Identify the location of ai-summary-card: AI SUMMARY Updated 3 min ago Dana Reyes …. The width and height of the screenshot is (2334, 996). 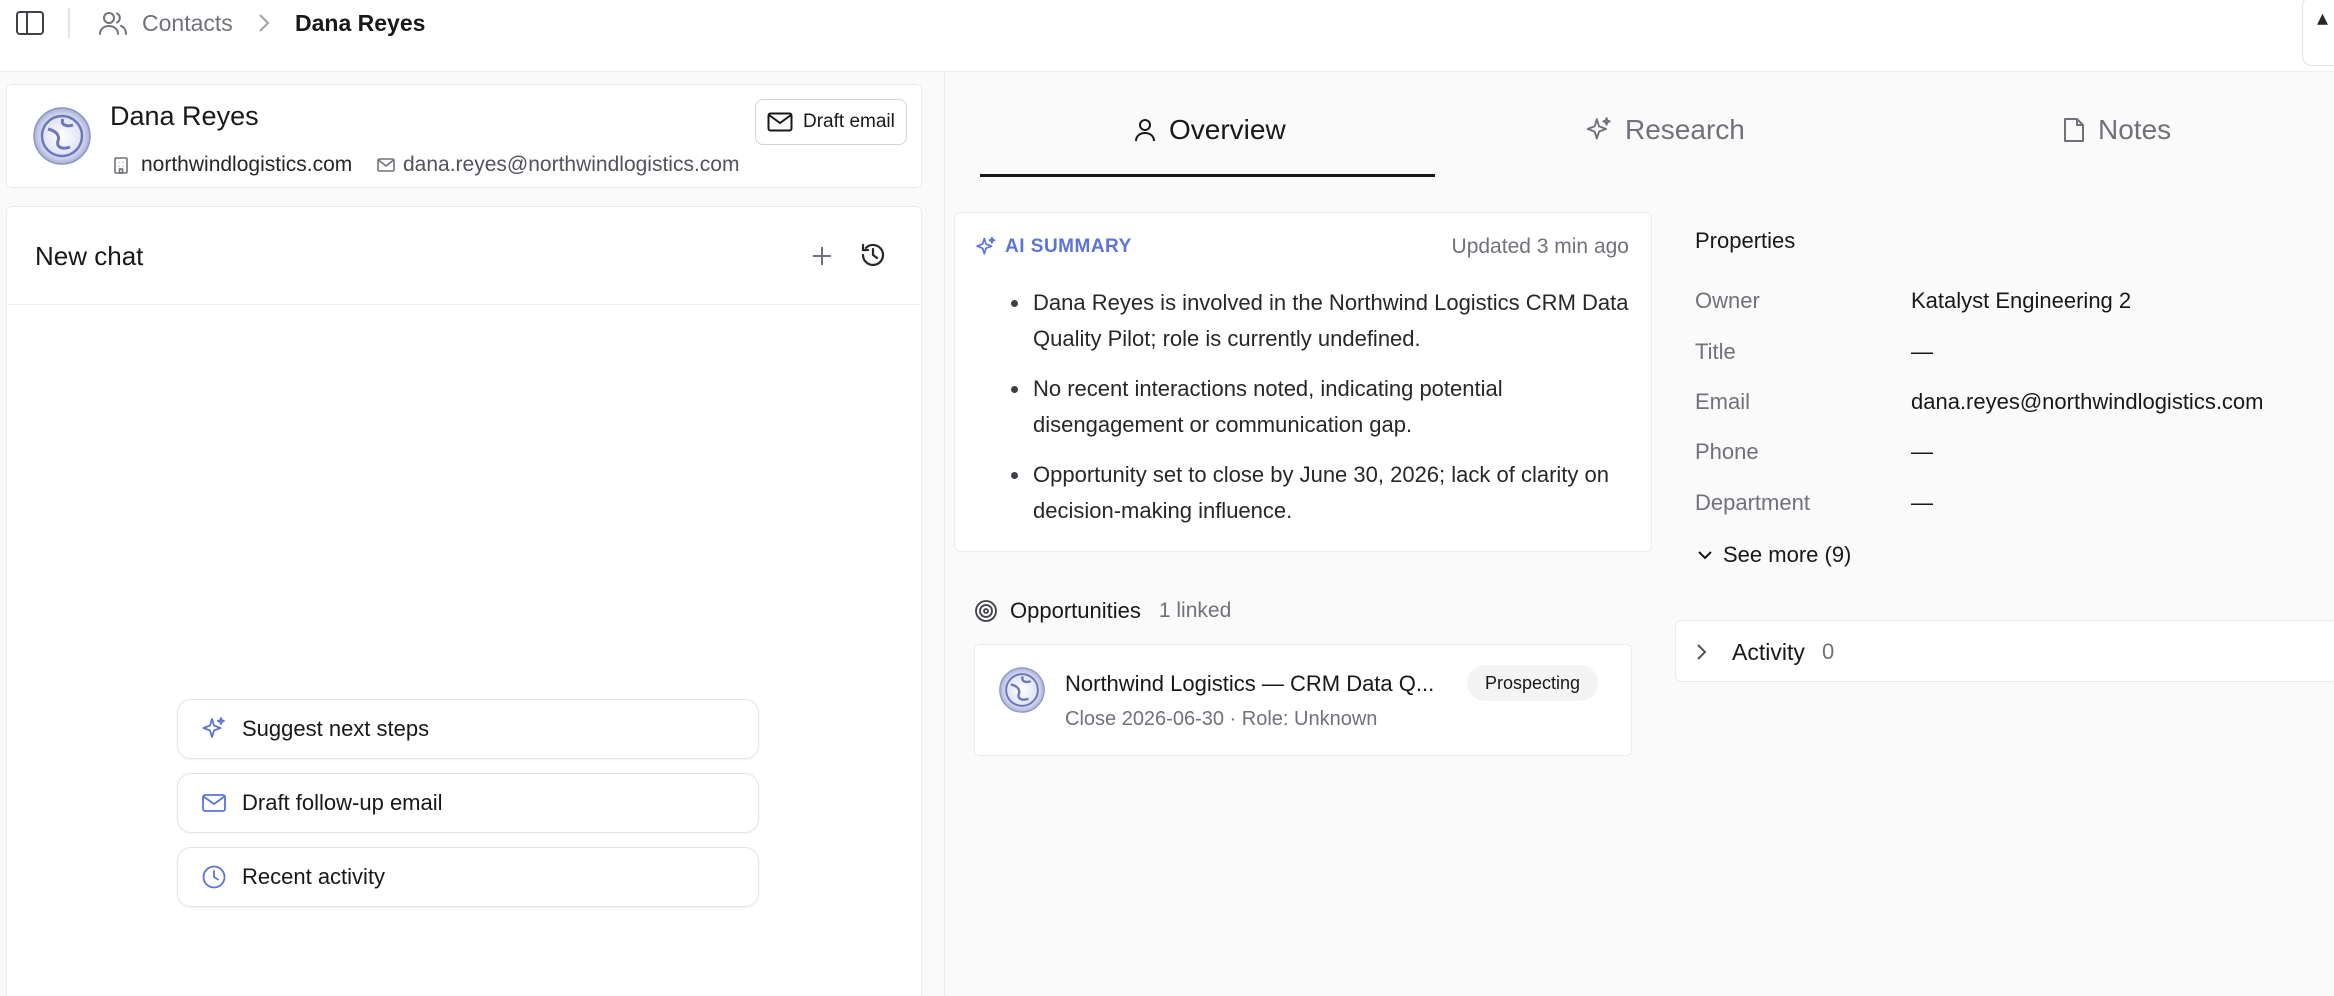
(1303, 382).